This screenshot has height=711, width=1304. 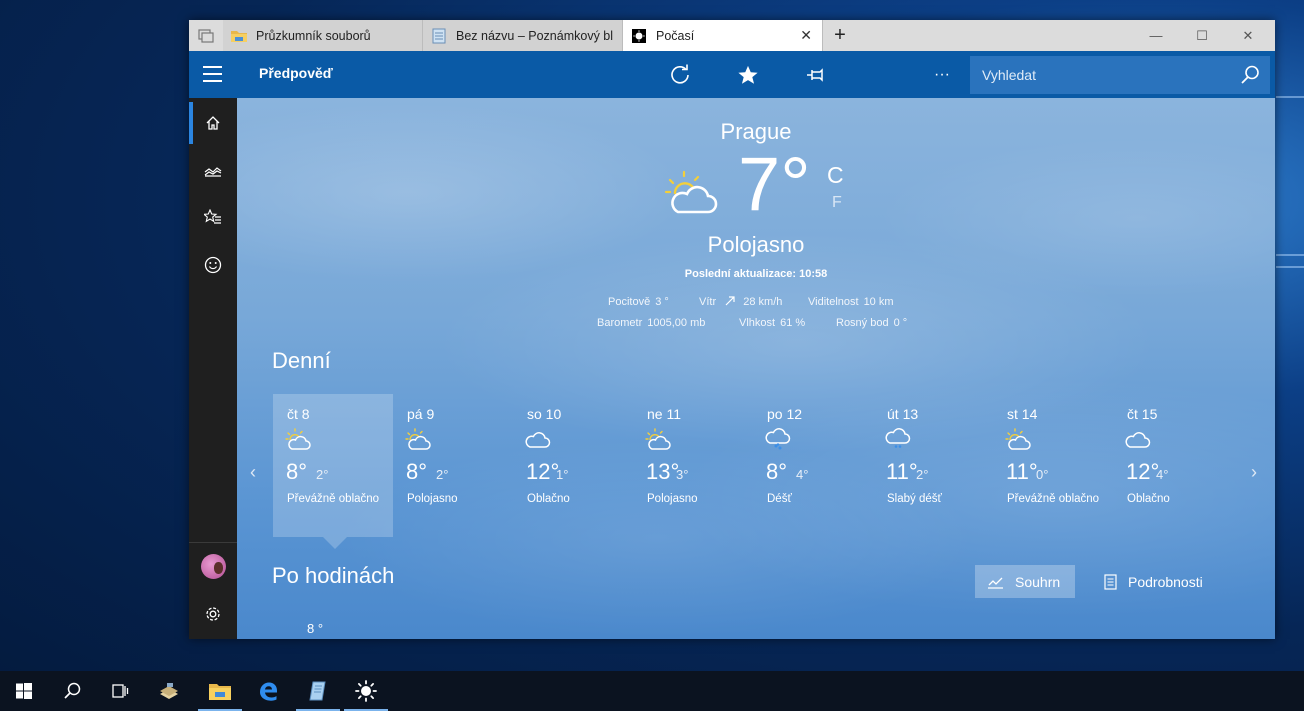 I want to click on weather-app-icon, so click(x=639, y=35).